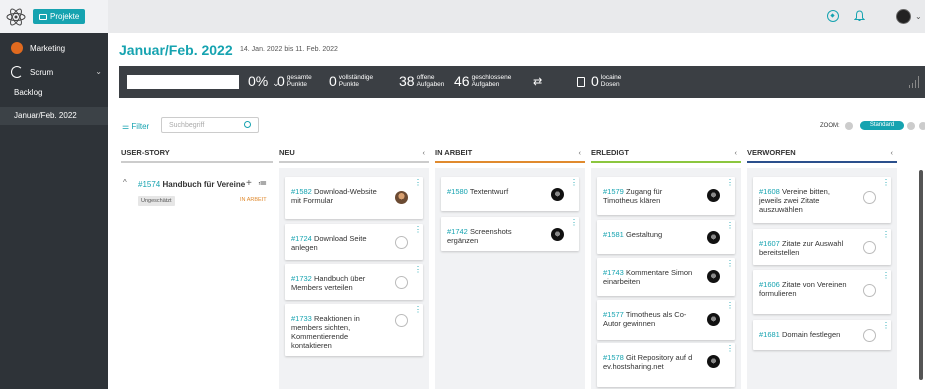 This screenshot has height=389, width=925. I want to click on marketing-icon, so click(17, 48).